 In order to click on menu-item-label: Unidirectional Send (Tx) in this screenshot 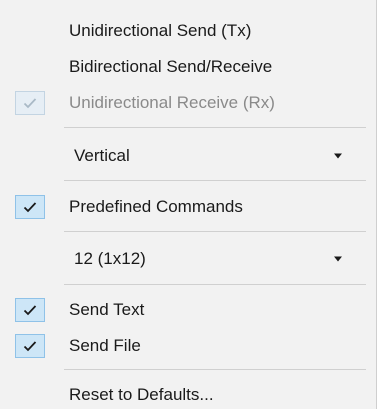, I will do `click(160, 30)`.